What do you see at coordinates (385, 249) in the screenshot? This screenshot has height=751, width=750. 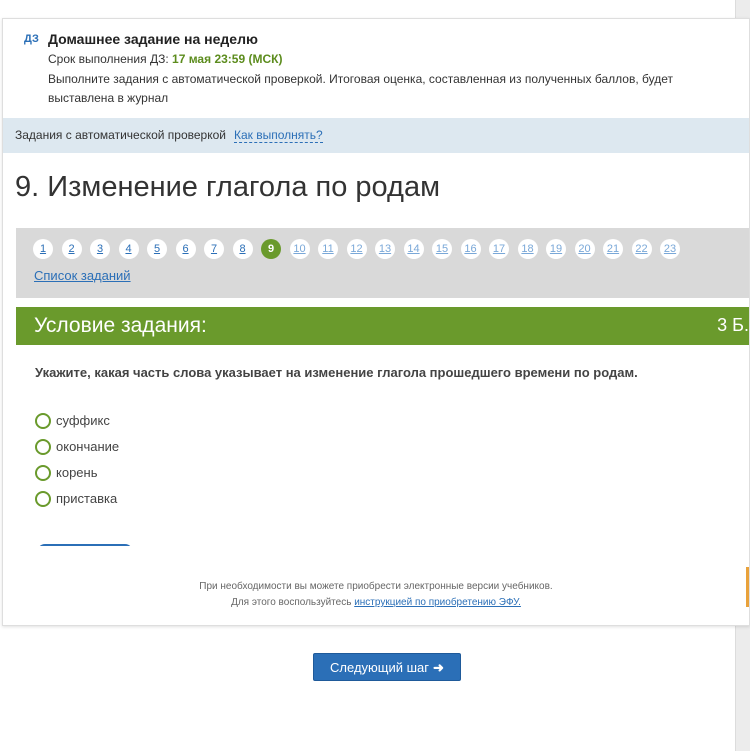 I see `task-number-13: 13` at bounding box center [385, 249].